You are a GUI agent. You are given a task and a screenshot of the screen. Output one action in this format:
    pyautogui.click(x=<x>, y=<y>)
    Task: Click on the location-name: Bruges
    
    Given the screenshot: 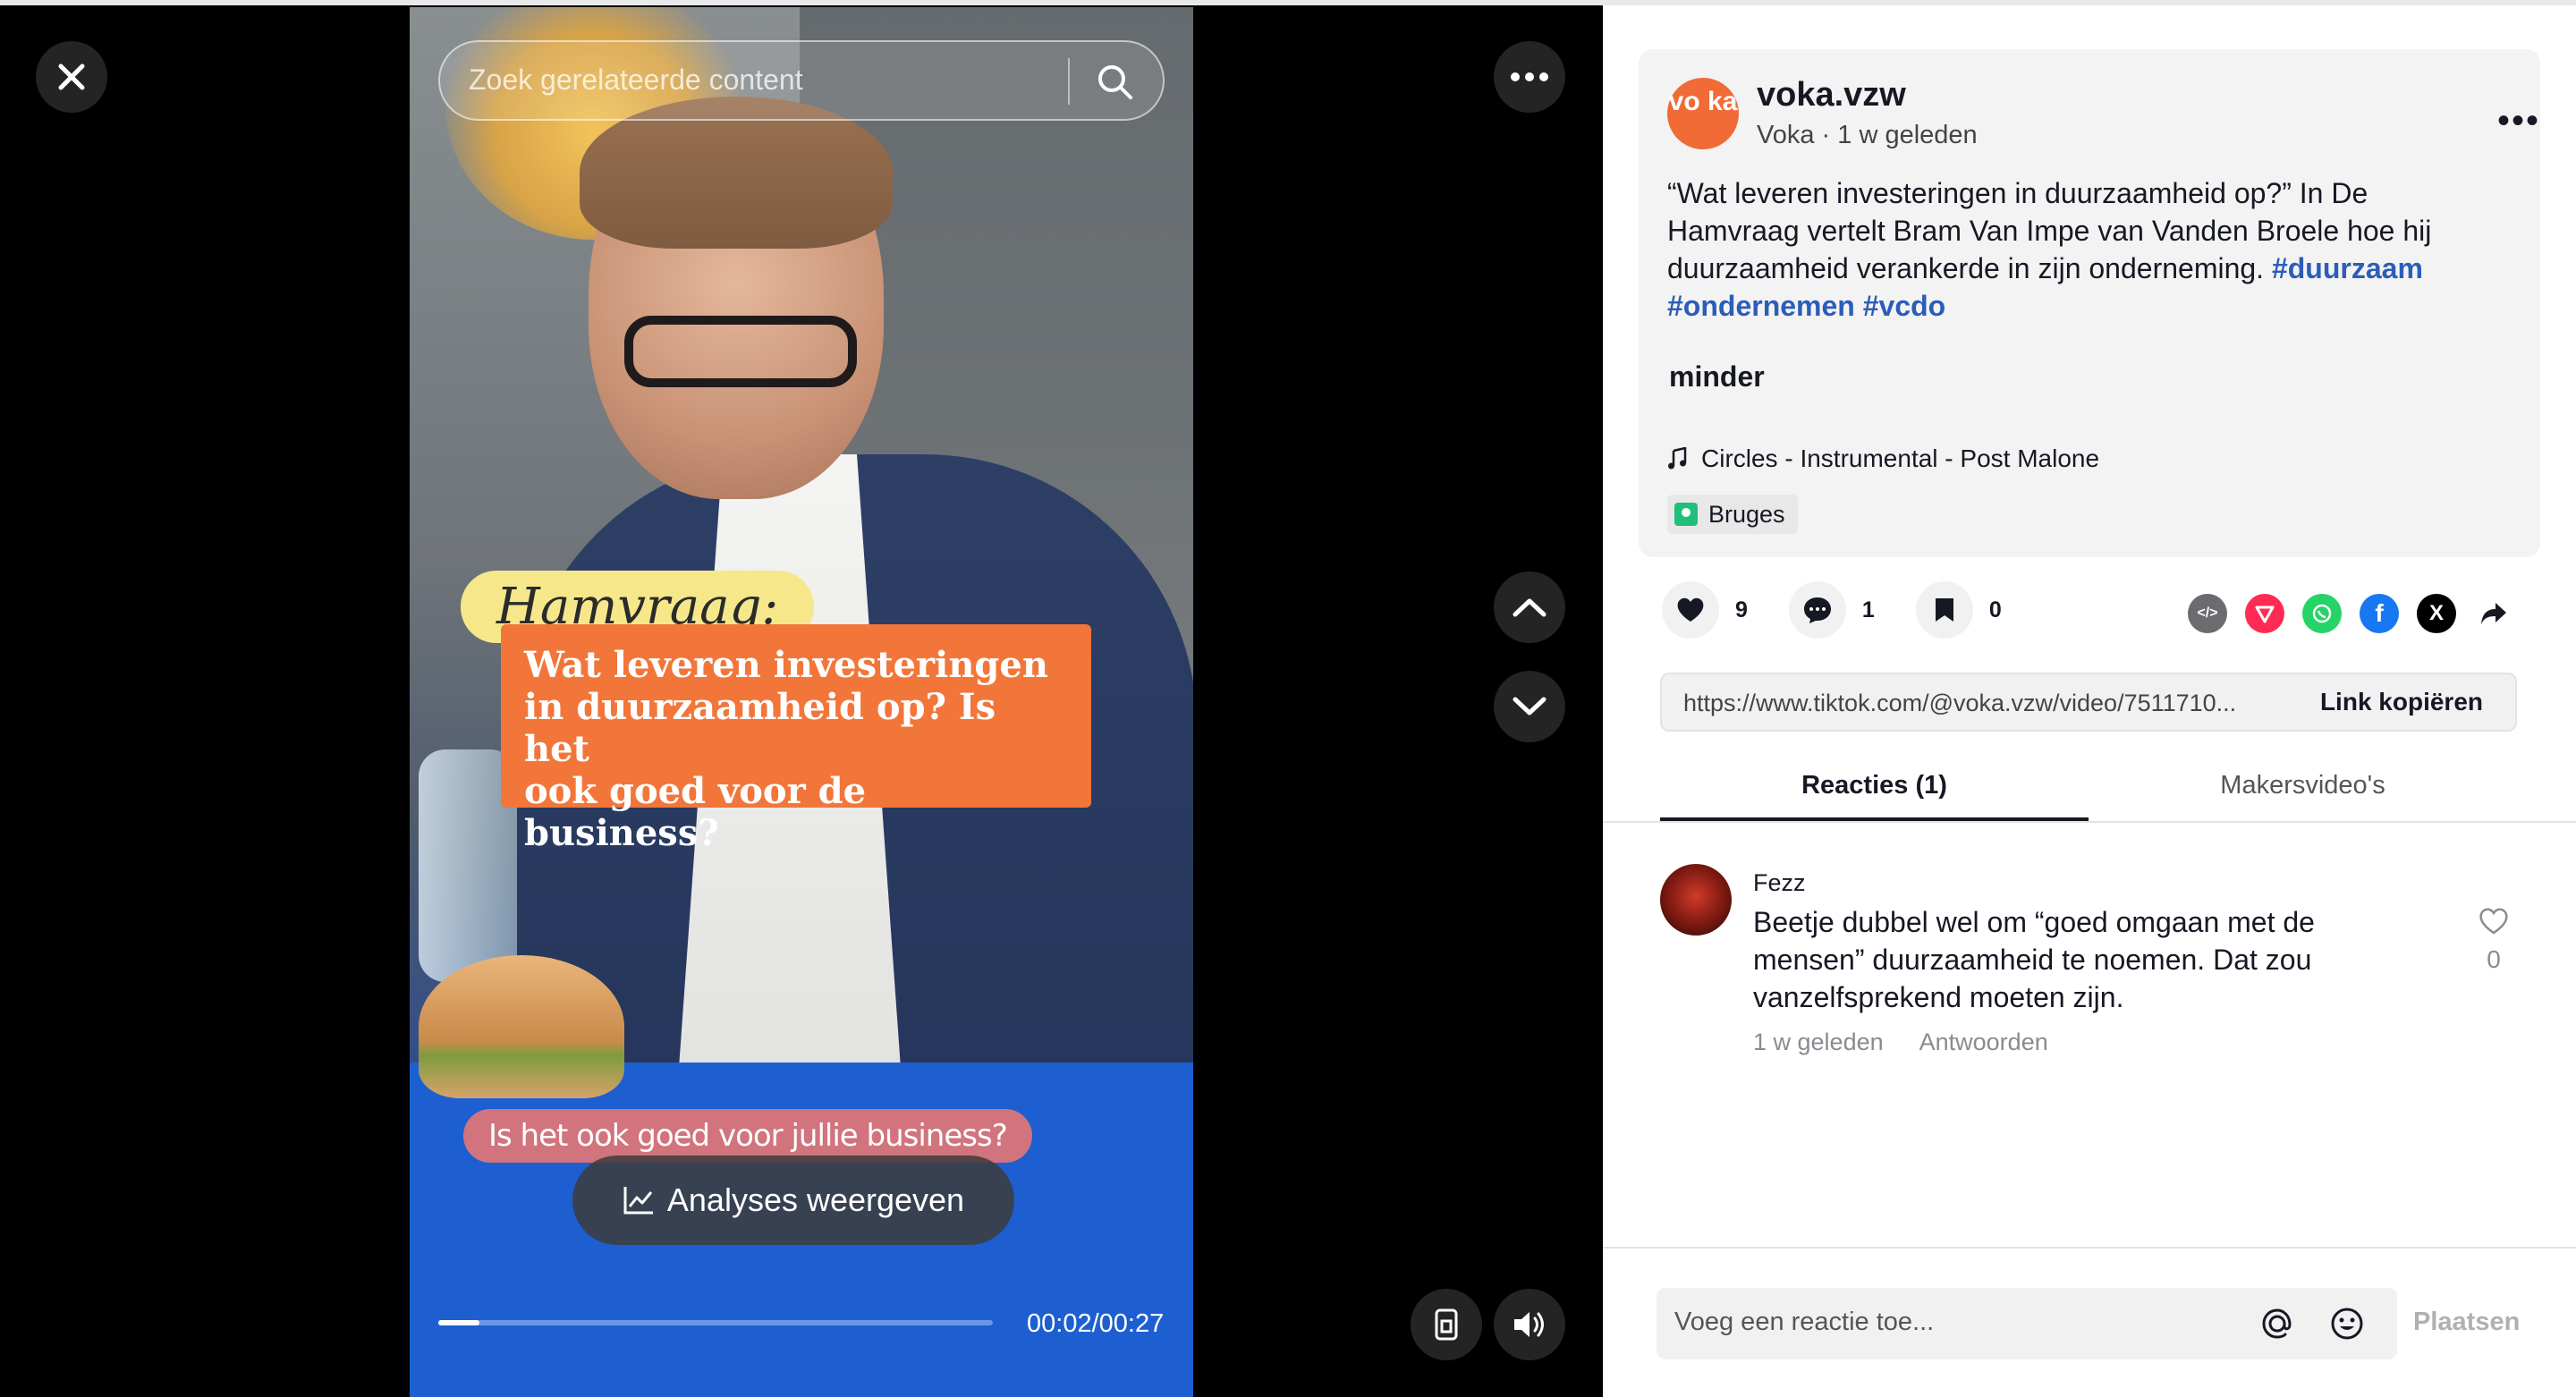 What is the action you would take?
    pyautogui.click(x=1746, y=514)
    